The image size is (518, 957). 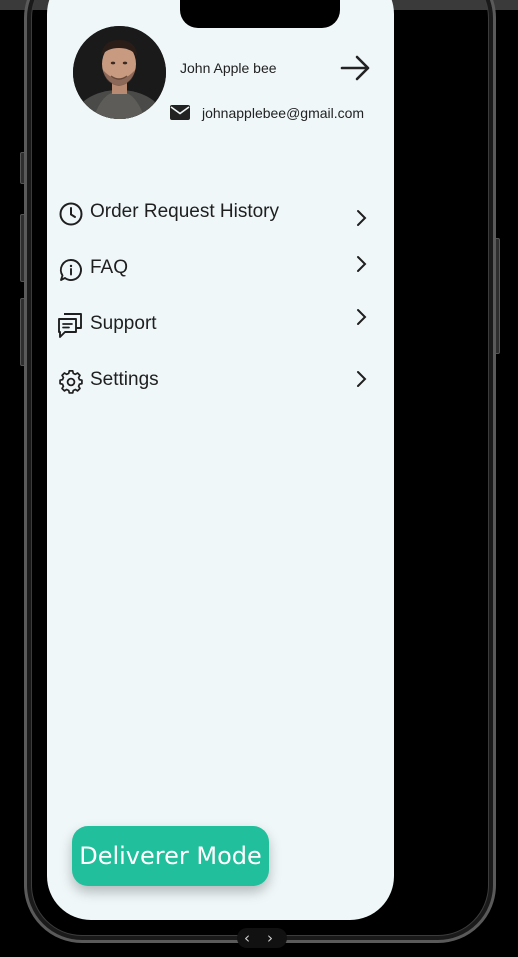 What do you see at coordinates (170, 856) in the screenshot?
I see `deliverer-mode-button: Deliverer Mode` at bounding box center [170, 856].